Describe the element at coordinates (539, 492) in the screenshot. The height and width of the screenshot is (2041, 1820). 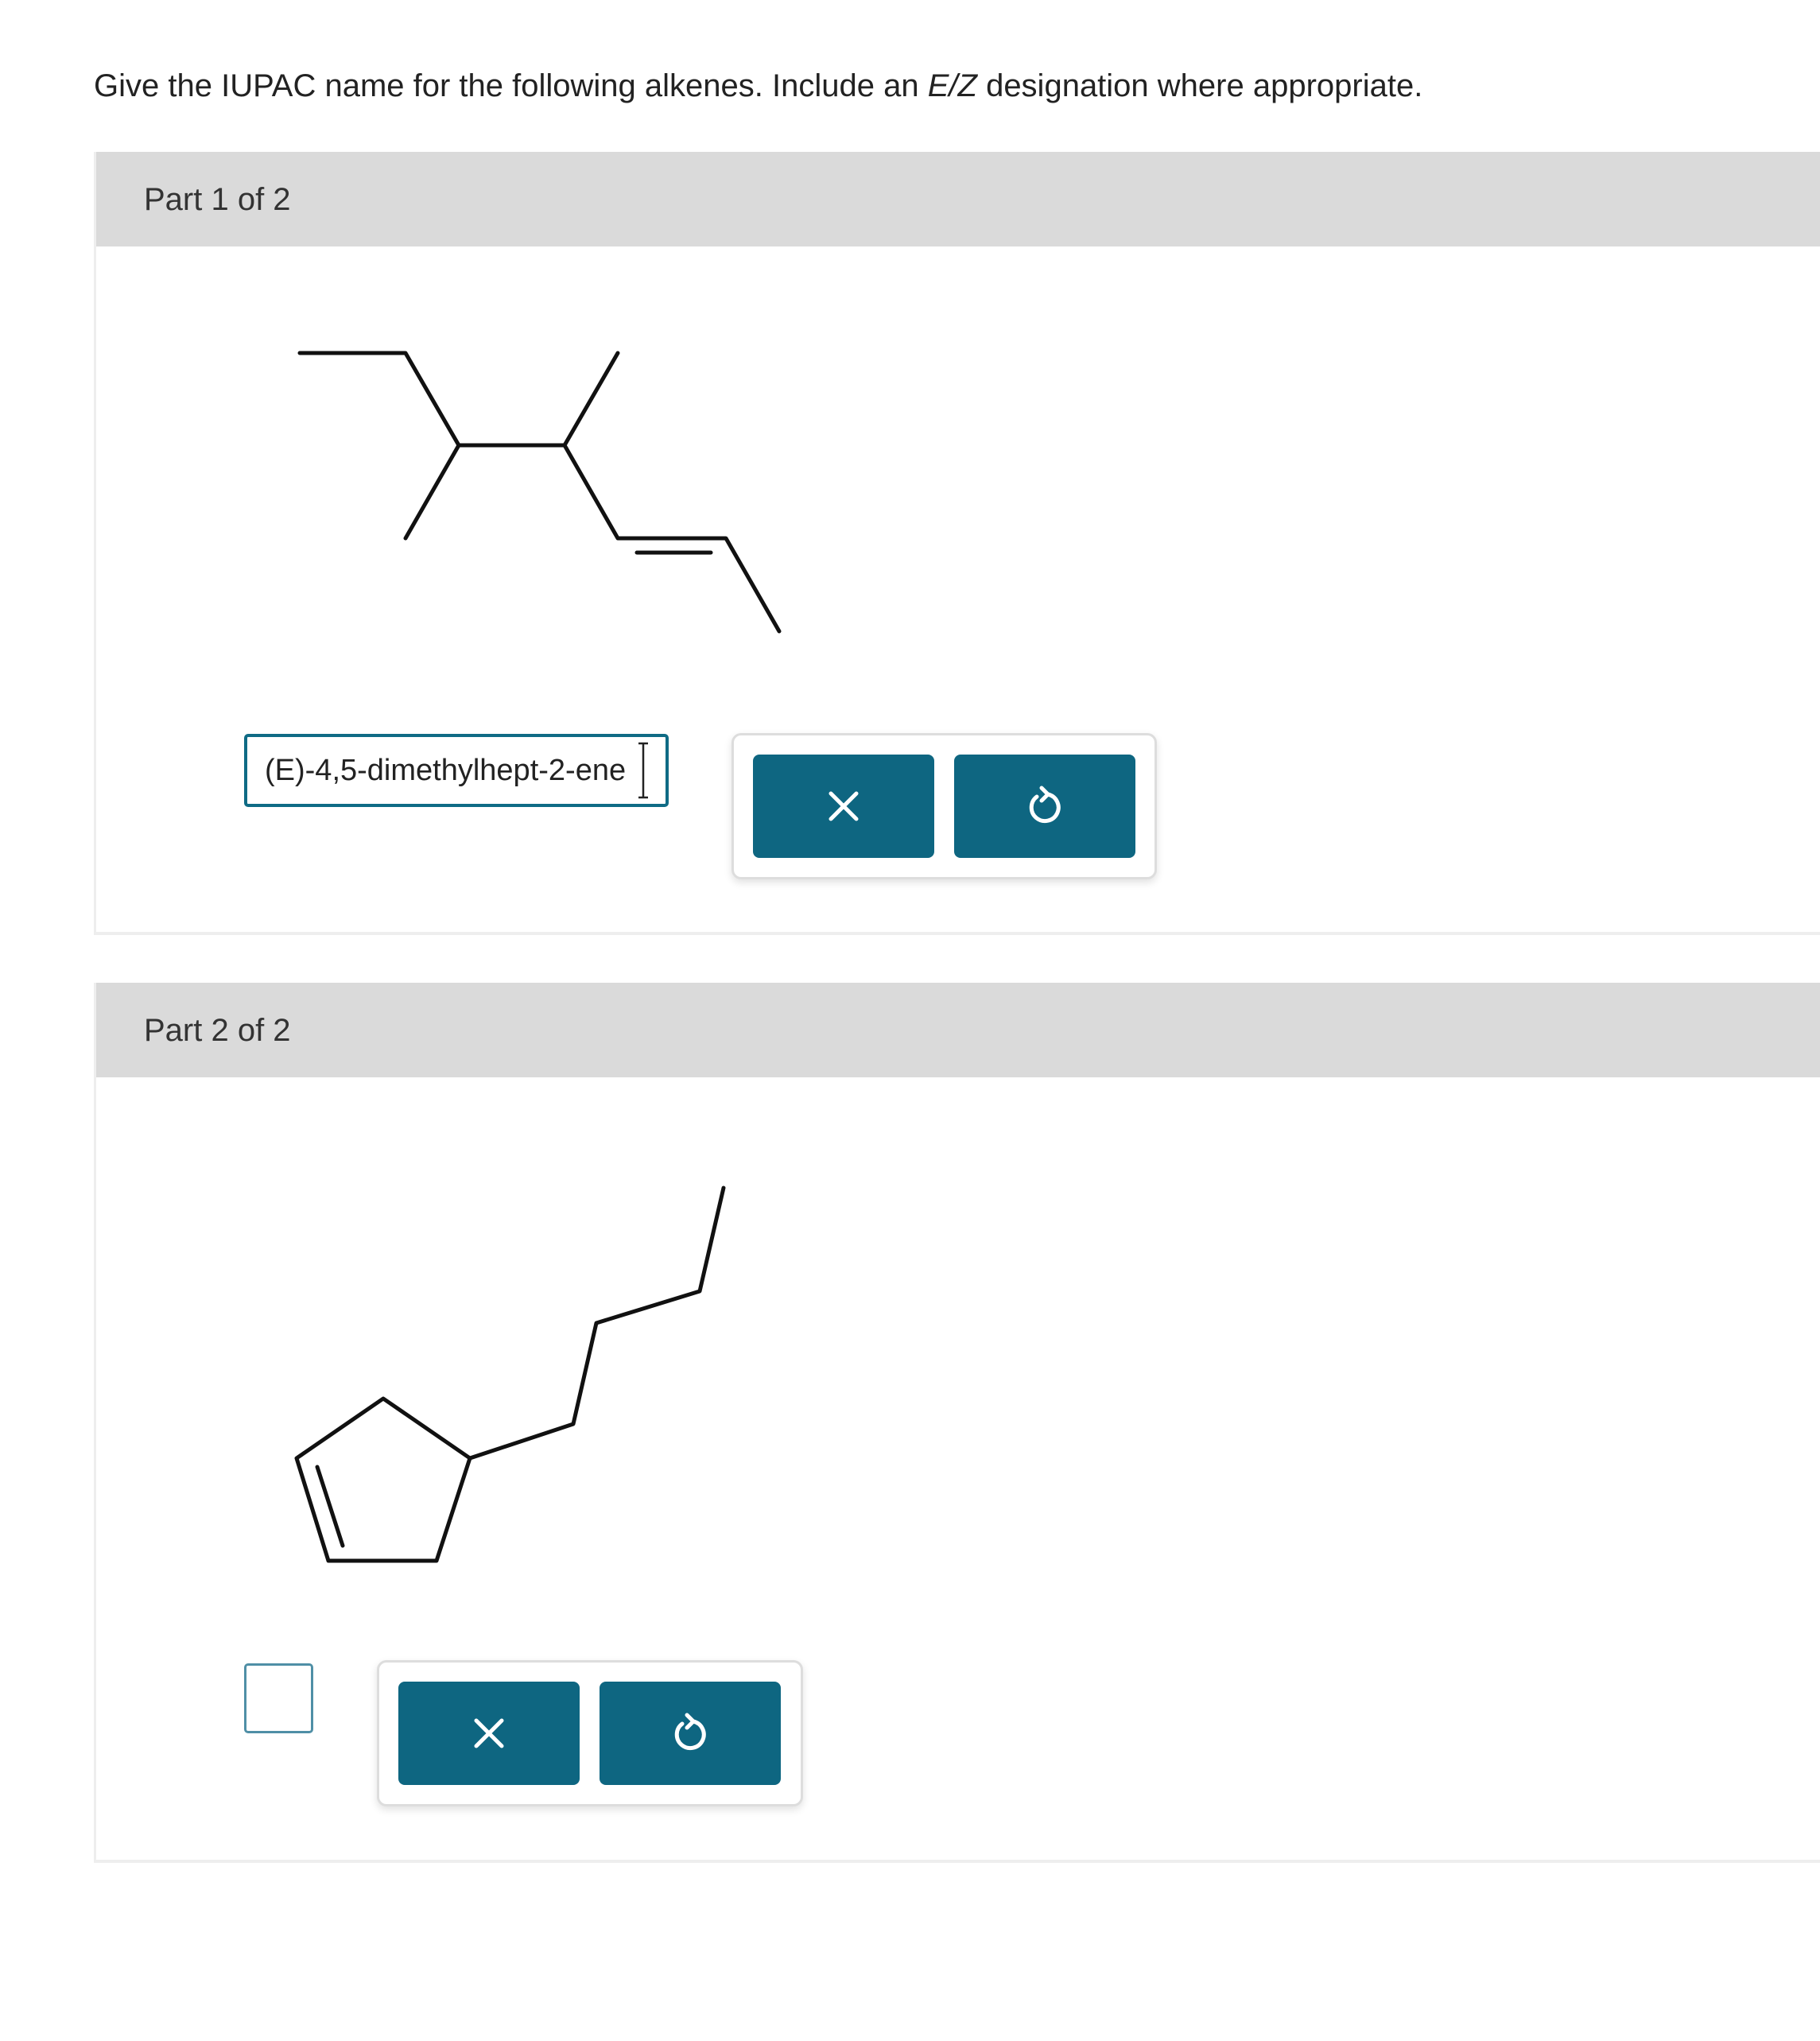
I see `part-1-molecule-structure` at that location.